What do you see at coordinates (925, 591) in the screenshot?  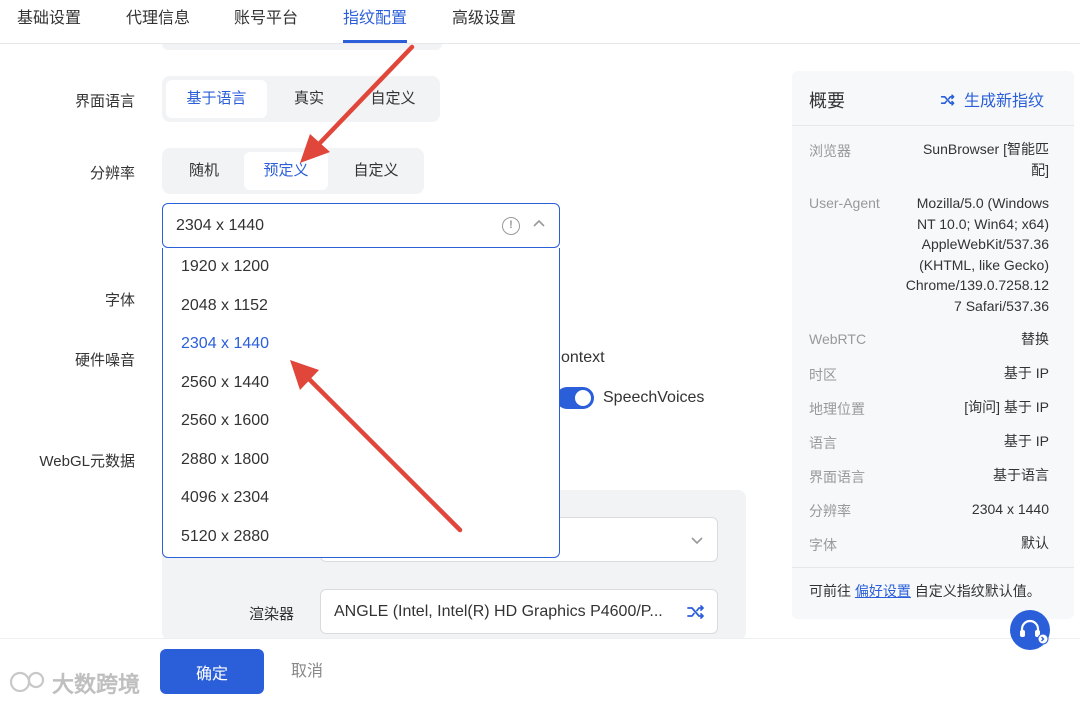 I see `summary-footer: 可前往 偏好设置 自定义指纹默认值。` at bounding box center [925, 591].